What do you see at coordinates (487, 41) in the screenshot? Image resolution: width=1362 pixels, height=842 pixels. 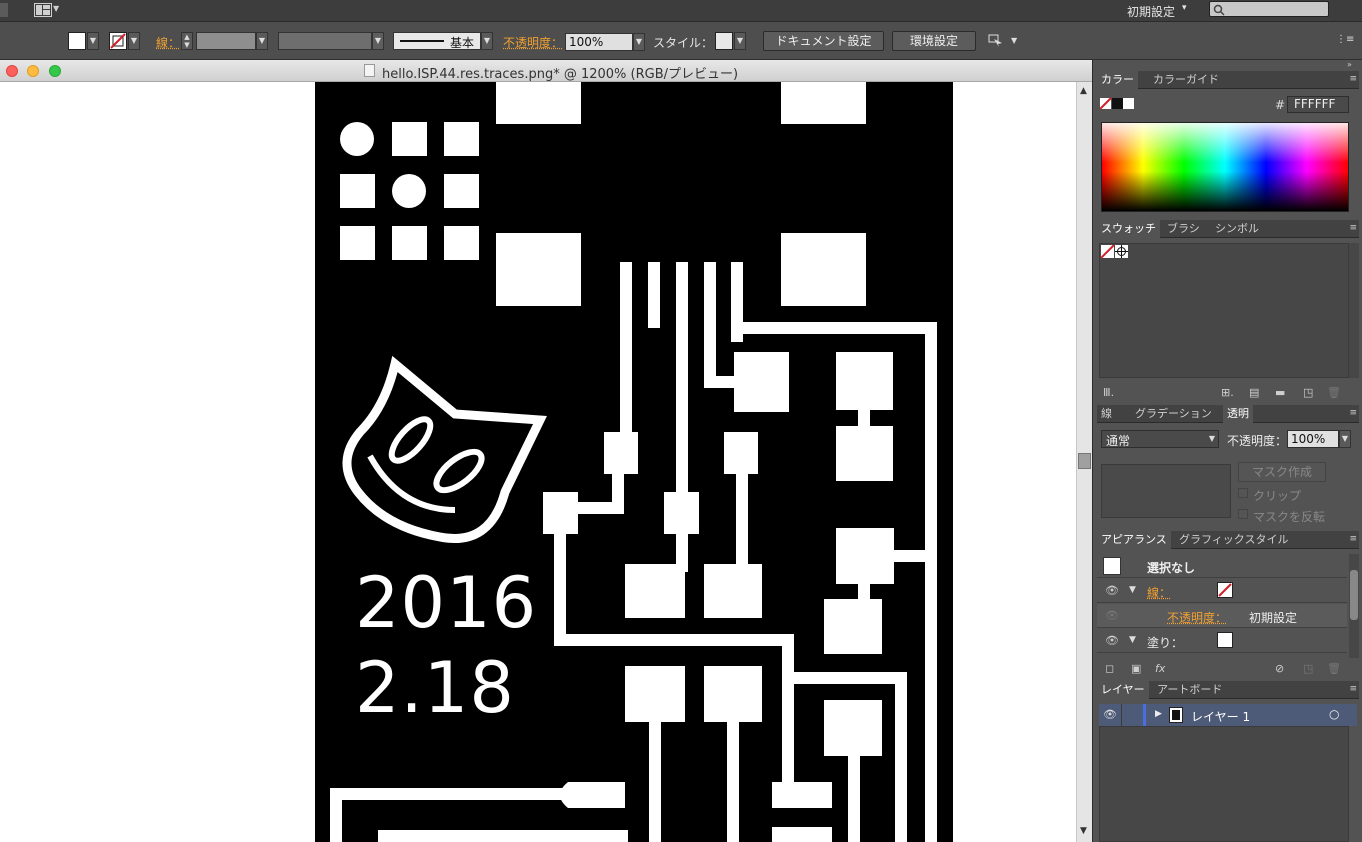 I see `brush-dropdown-icon: ▼` at bounding box center [487, 41].